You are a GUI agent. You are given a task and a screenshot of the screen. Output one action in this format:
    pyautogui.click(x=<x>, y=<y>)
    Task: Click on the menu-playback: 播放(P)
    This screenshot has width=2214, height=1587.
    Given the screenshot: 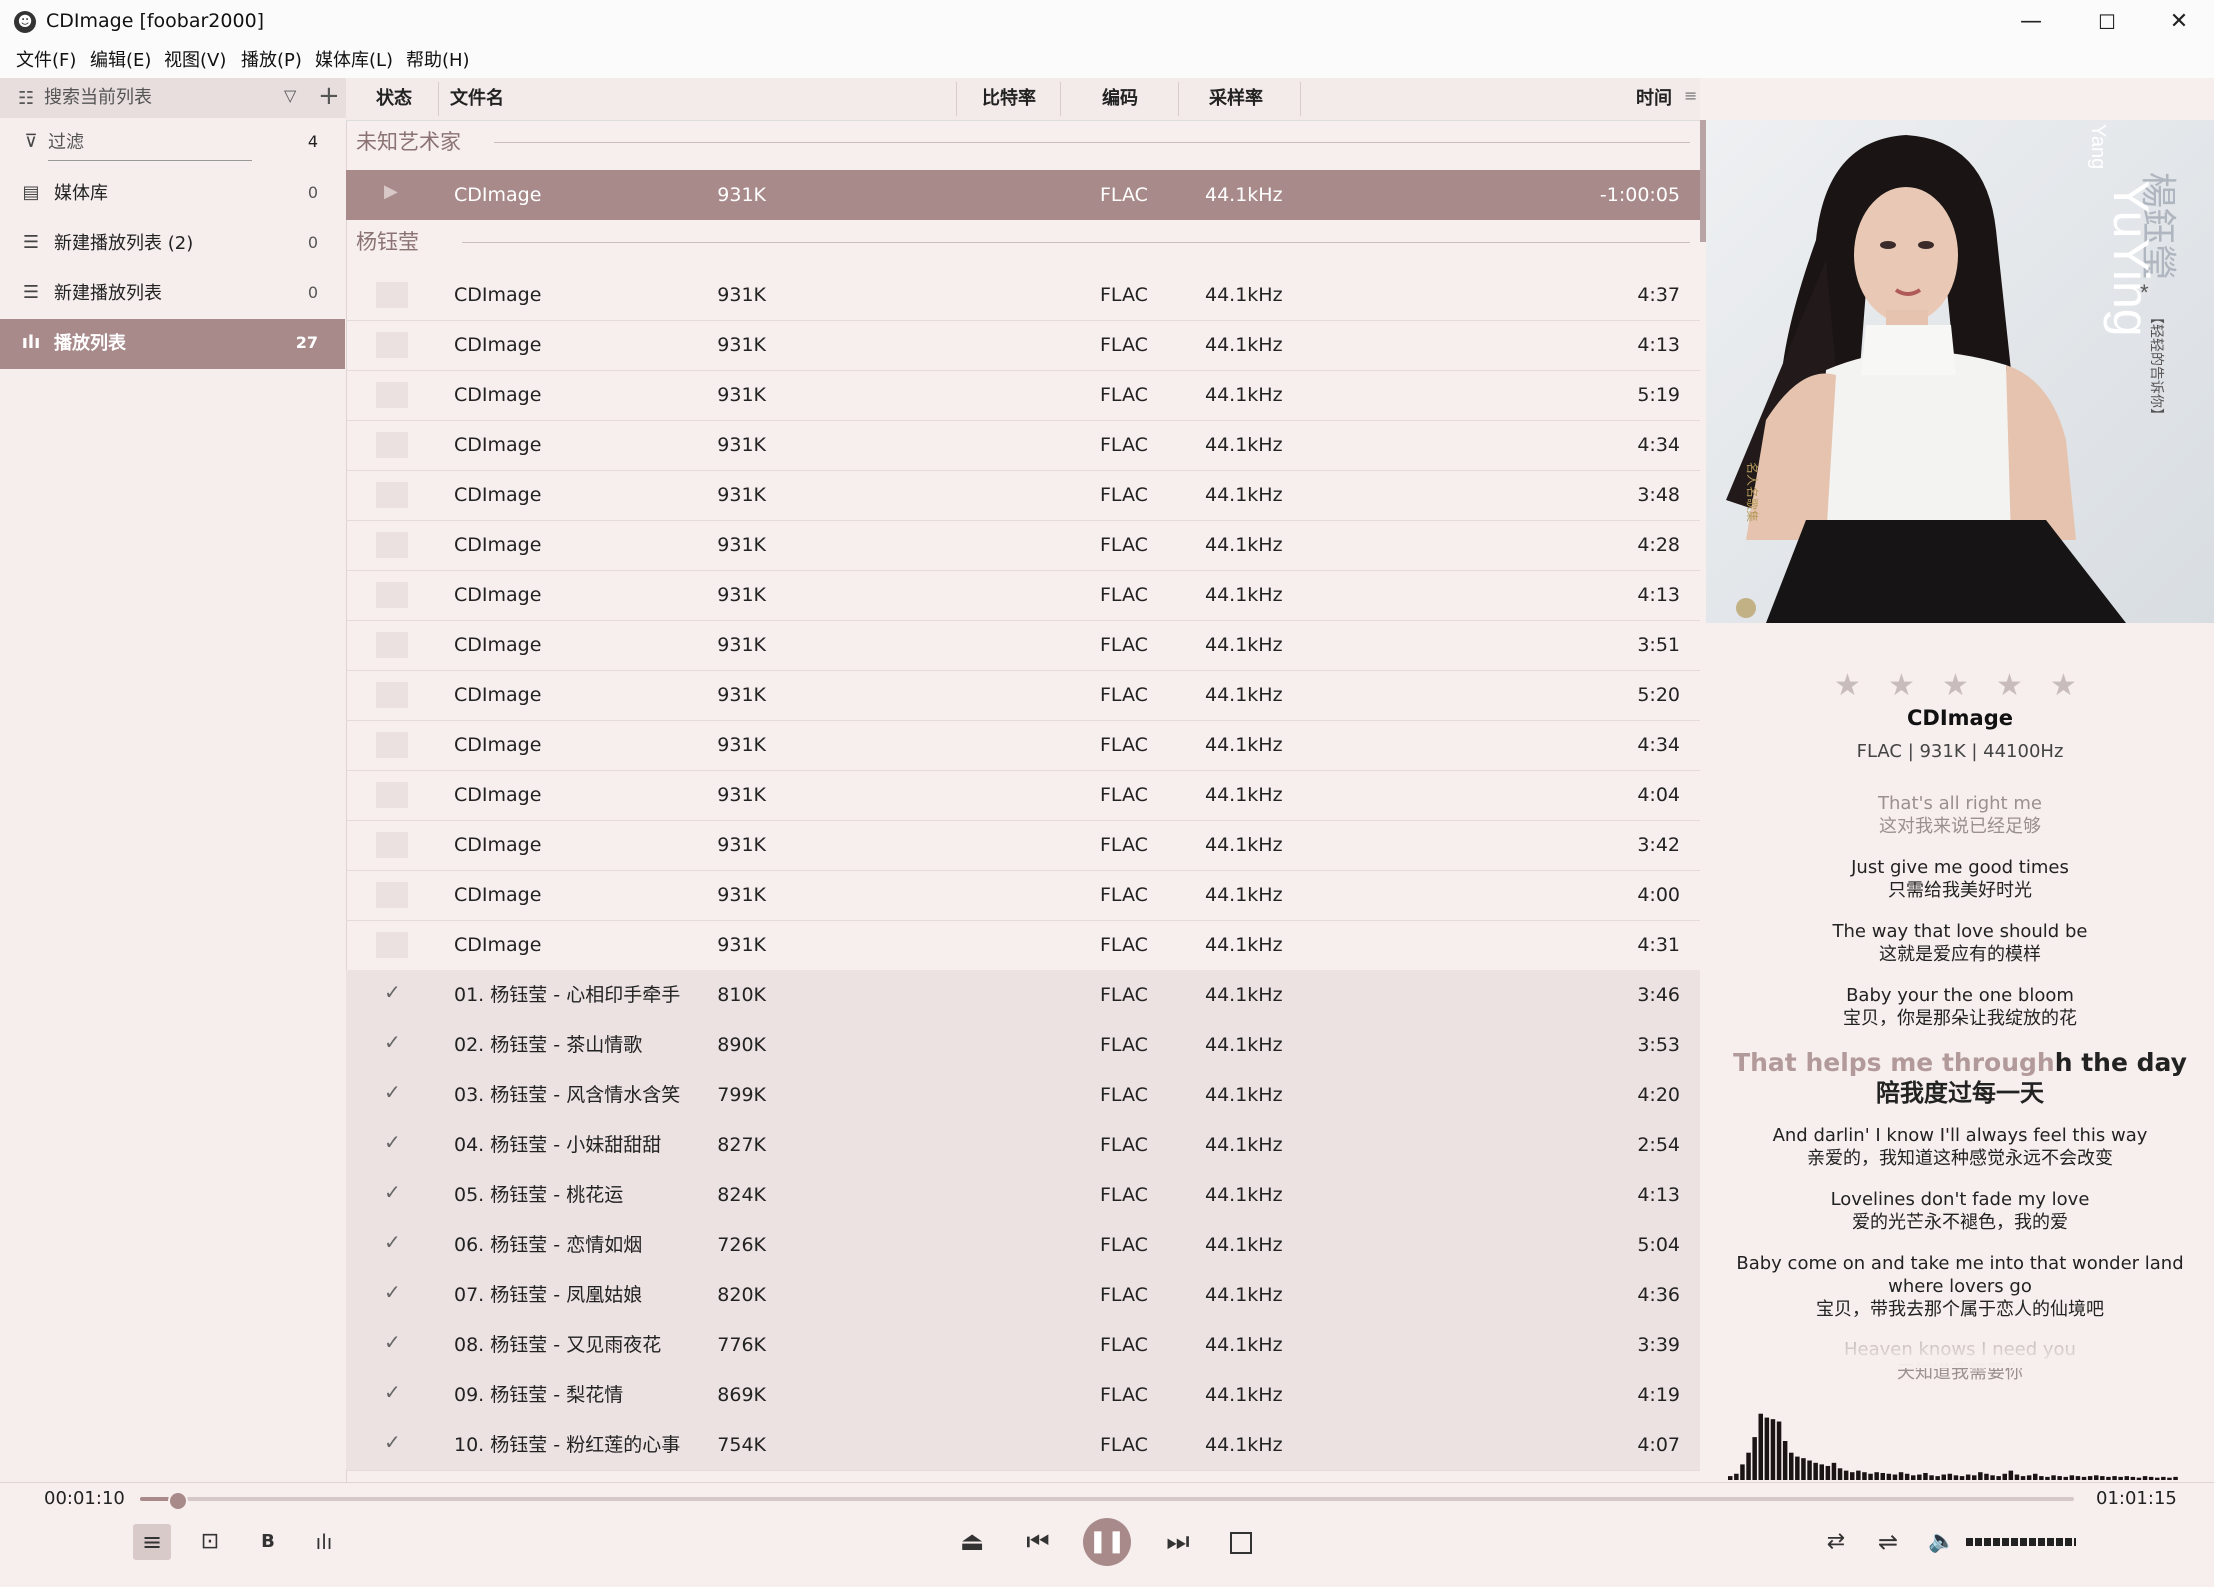 What is the action you would take?
    pyautogui.click(x=271, y=61)
    